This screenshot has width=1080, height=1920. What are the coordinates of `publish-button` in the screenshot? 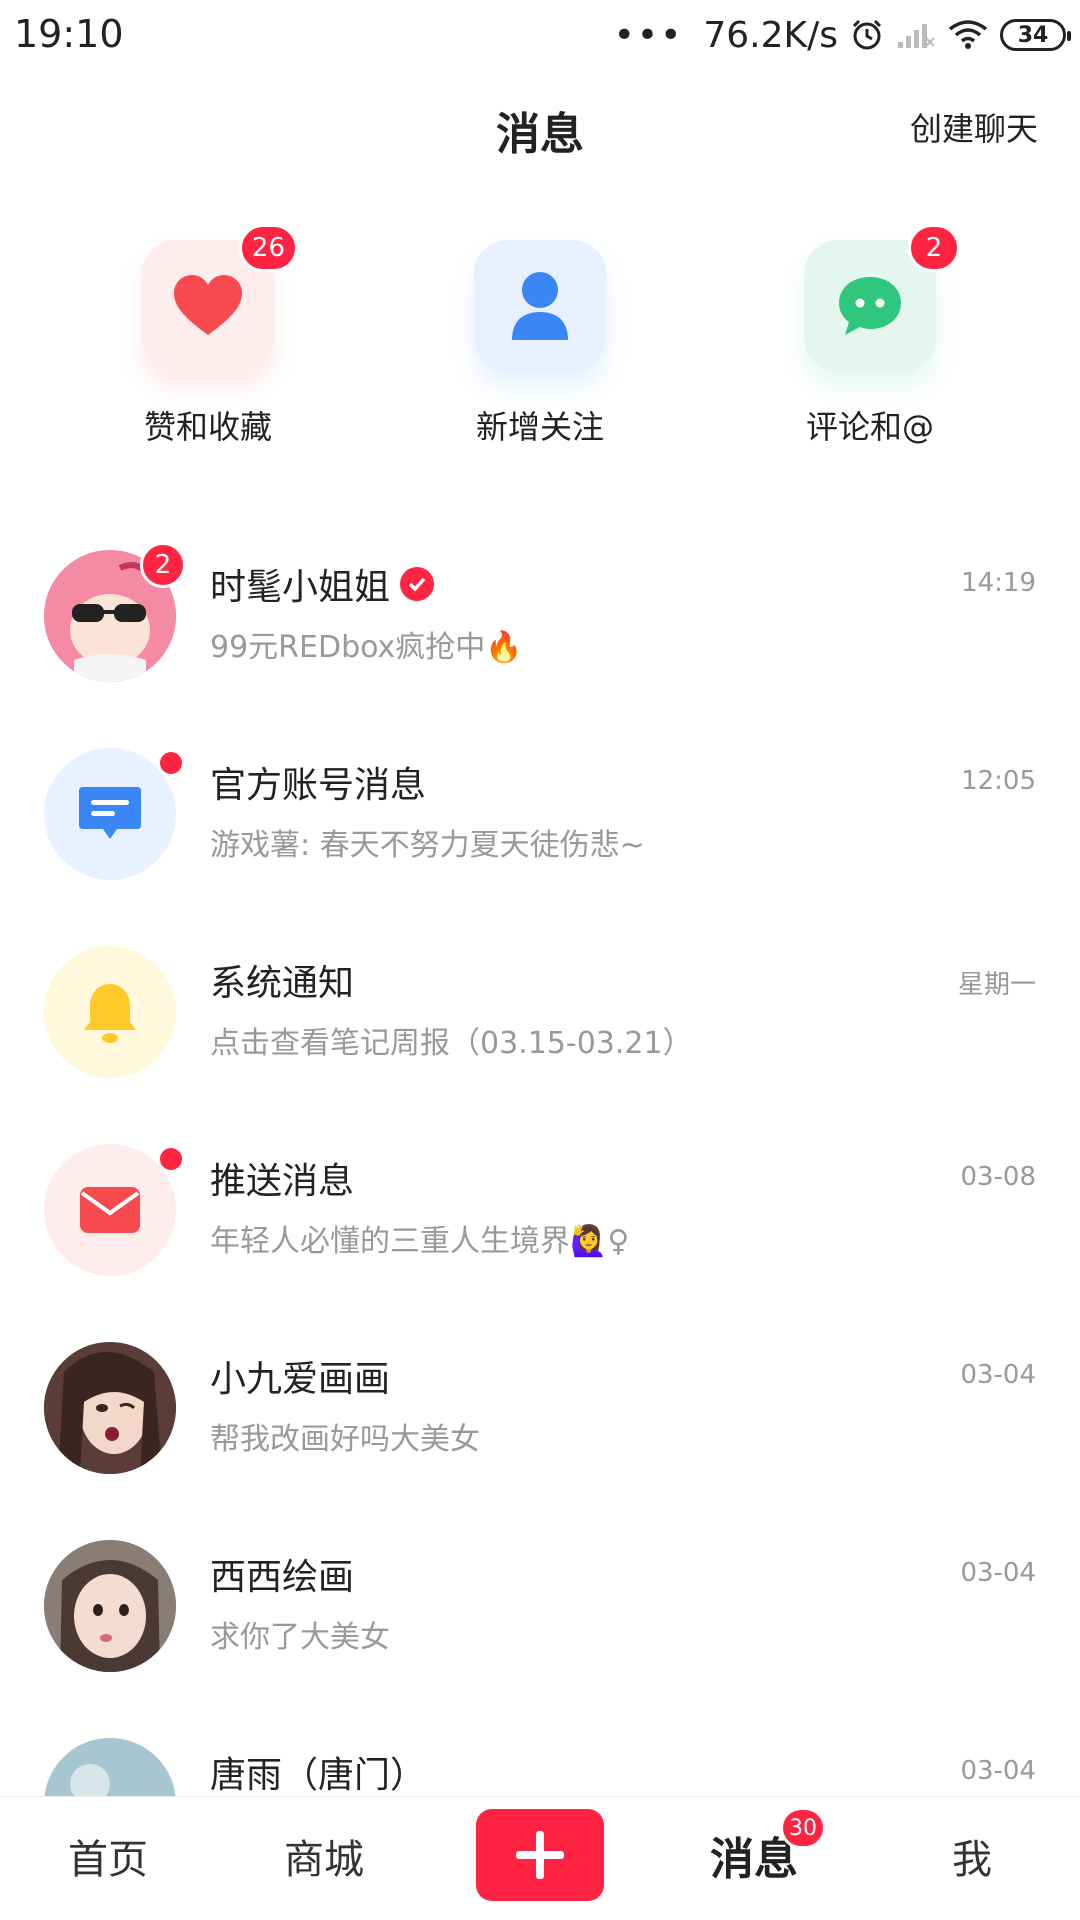 It's located at (540, 1855).